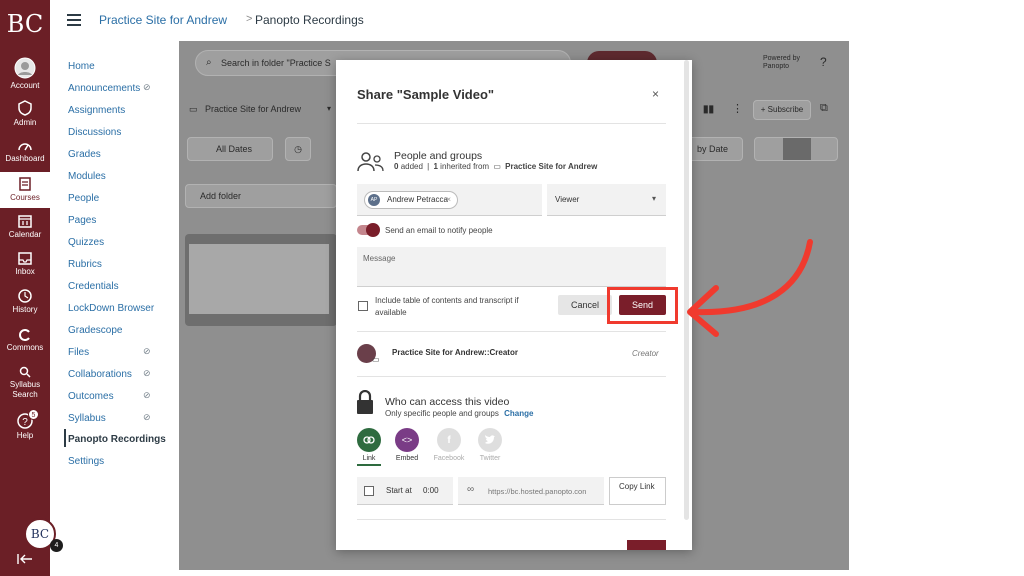 The height and width of the screenshot is (576, 1024). What do you see at coordinates (93, 286) in the screenshot?
I see `course-nav-credentials: Credentials` at bounding box center [93, 286].